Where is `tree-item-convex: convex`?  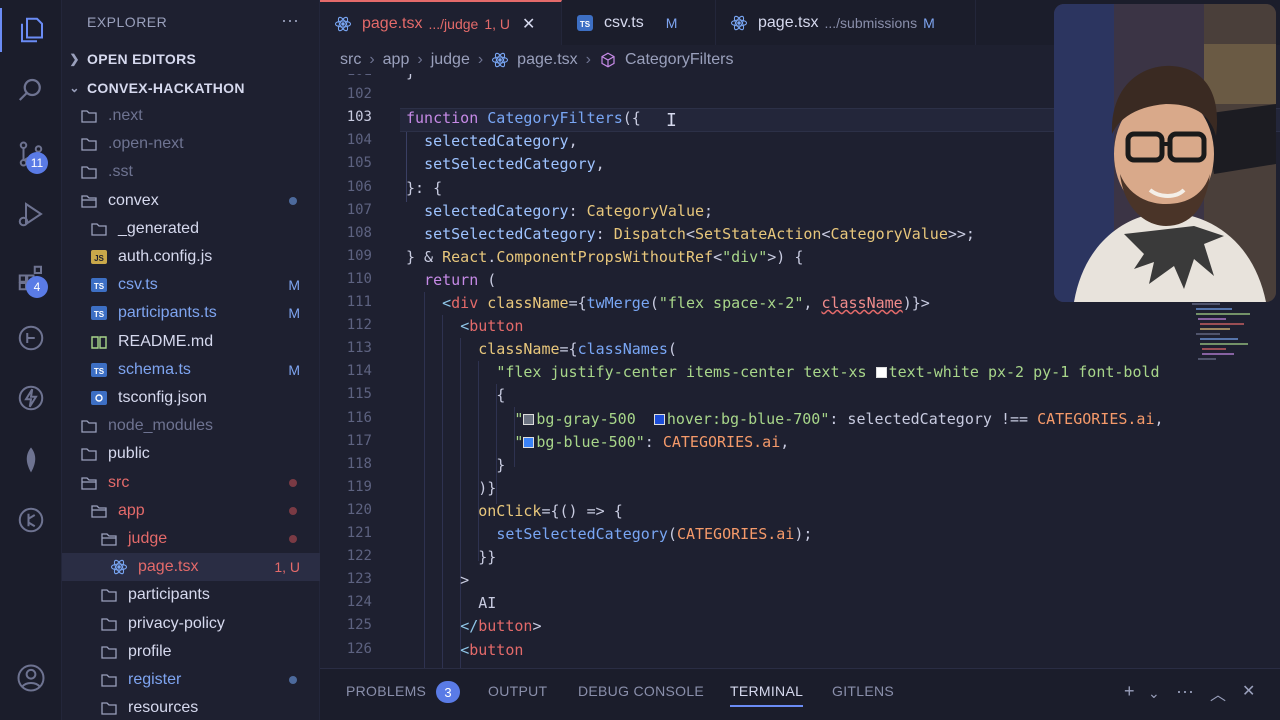
tree-item-convex: convex is located at coordinates (191, 201).